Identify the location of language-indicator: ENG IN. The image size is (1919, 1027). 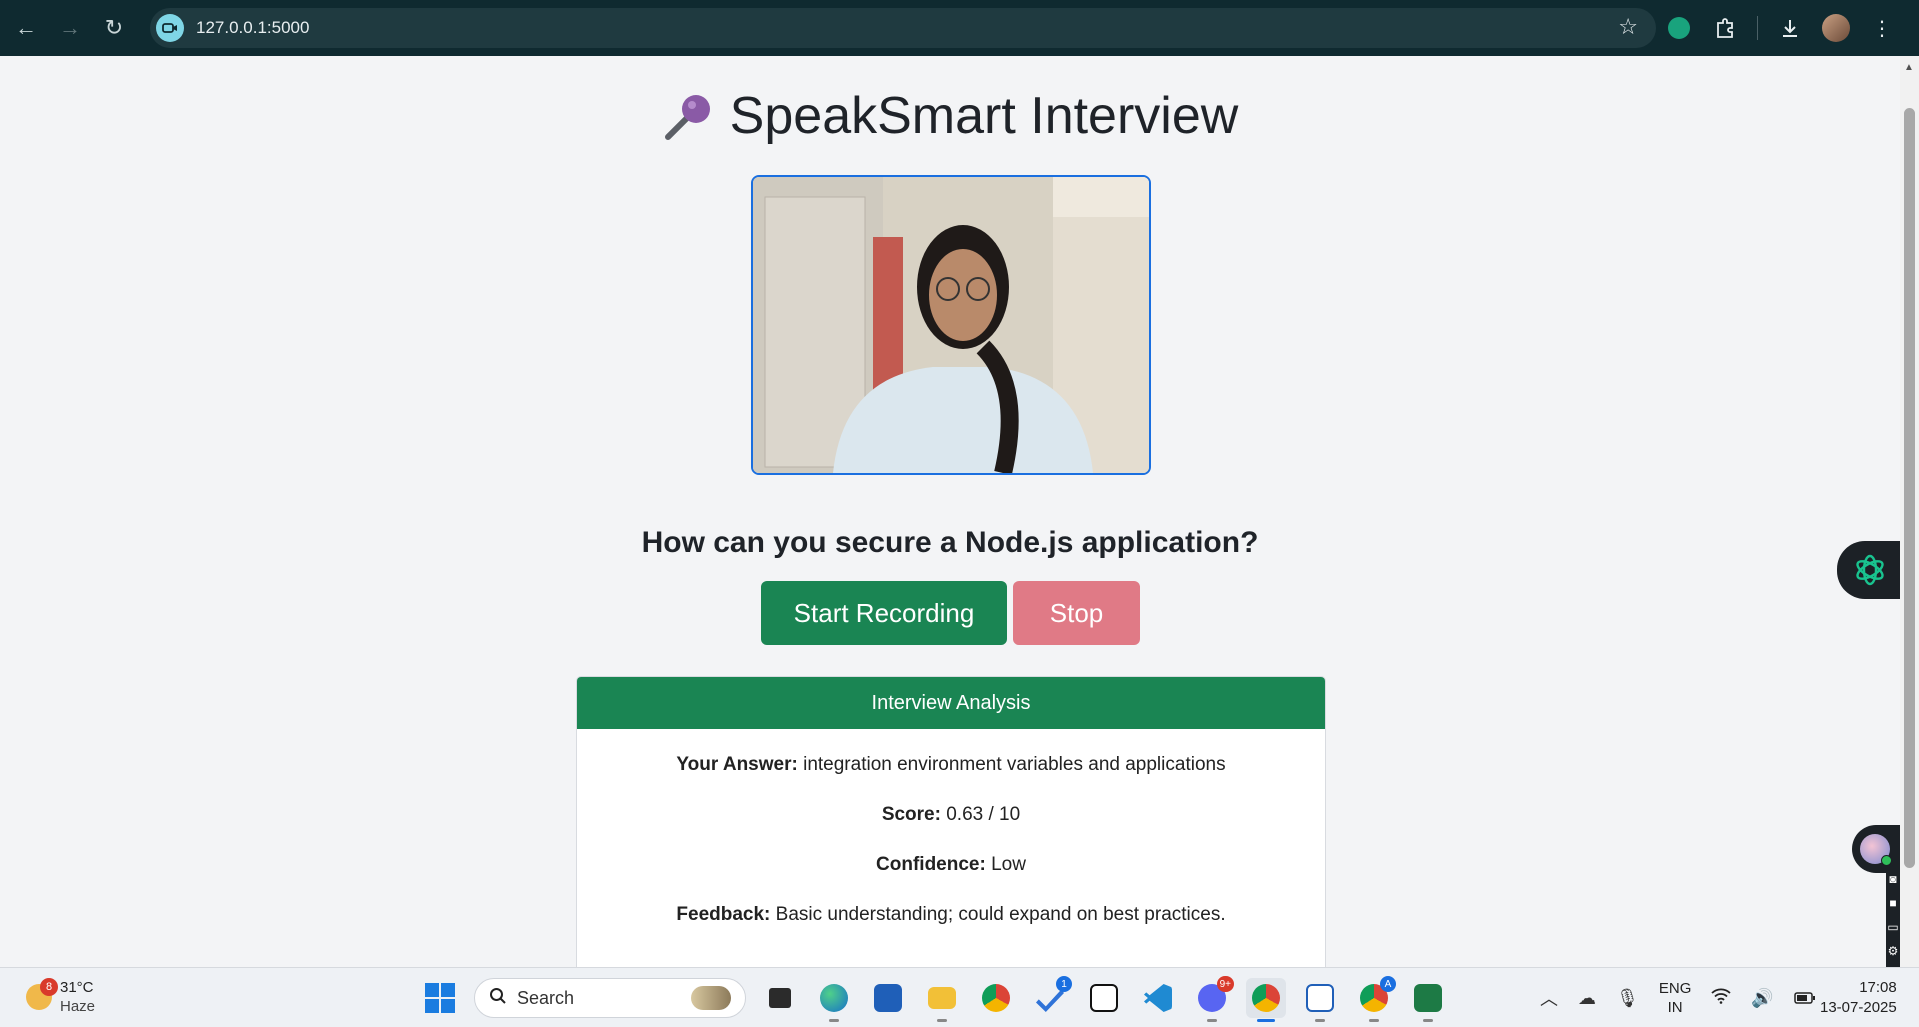
(1675, 998).